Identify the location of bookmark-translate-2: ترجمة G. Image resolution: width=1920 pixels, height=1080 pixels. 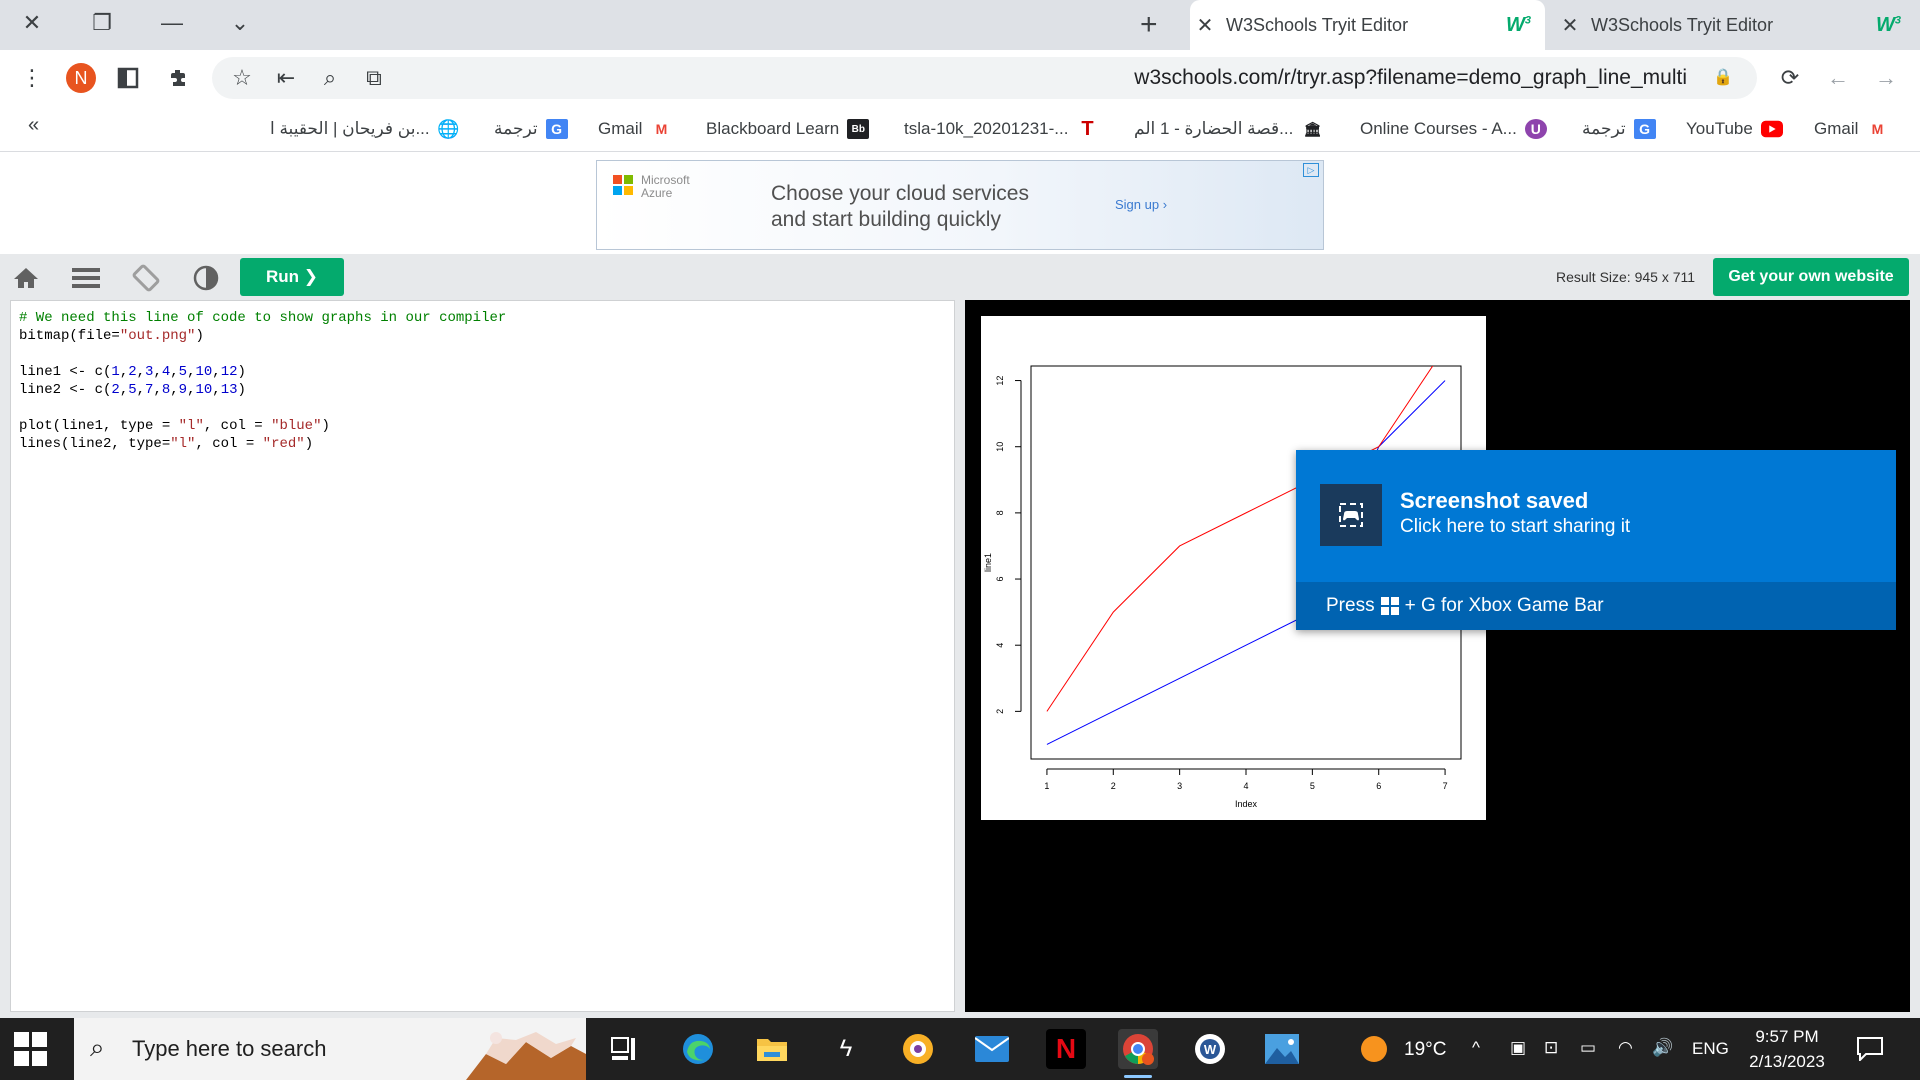
(531, 129).